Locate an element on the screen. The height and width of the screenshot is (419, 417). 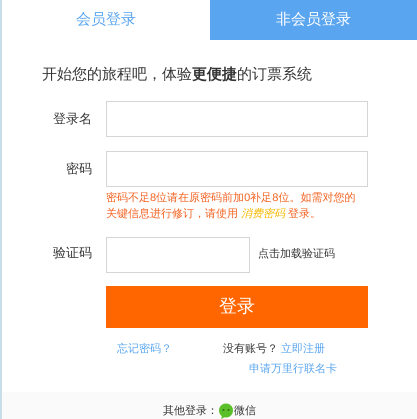
no-account-text: 没有账号？ is located at coordinates (250, 350).